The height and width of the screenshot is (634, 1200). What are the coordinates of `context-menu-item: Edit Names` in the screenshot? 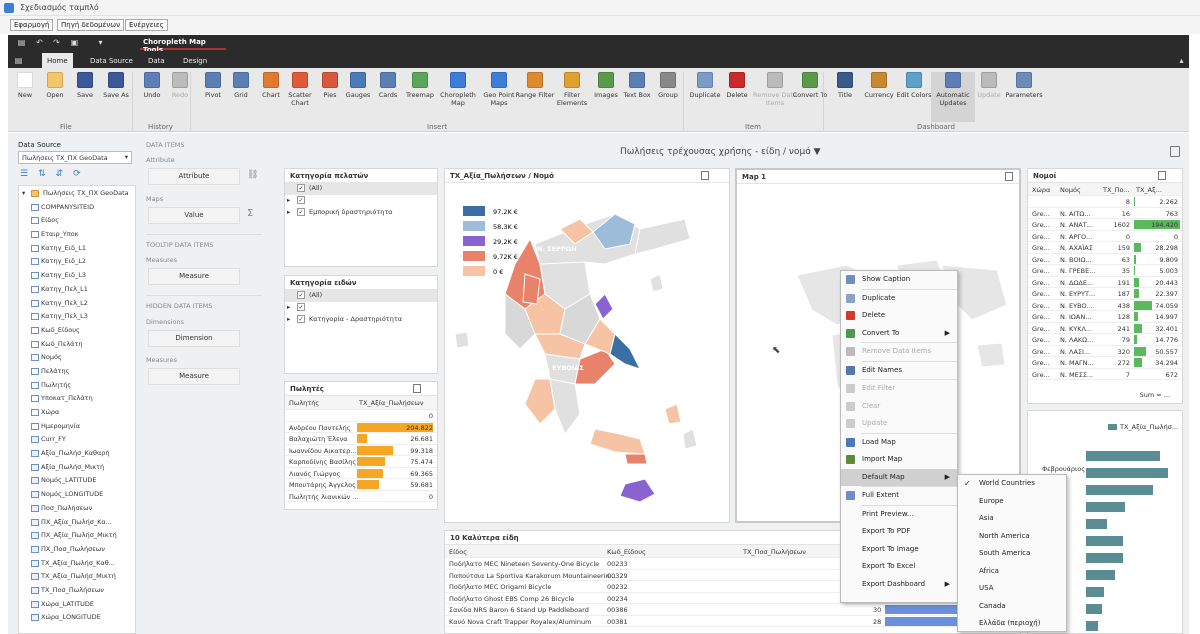 It's located at (899, 371).